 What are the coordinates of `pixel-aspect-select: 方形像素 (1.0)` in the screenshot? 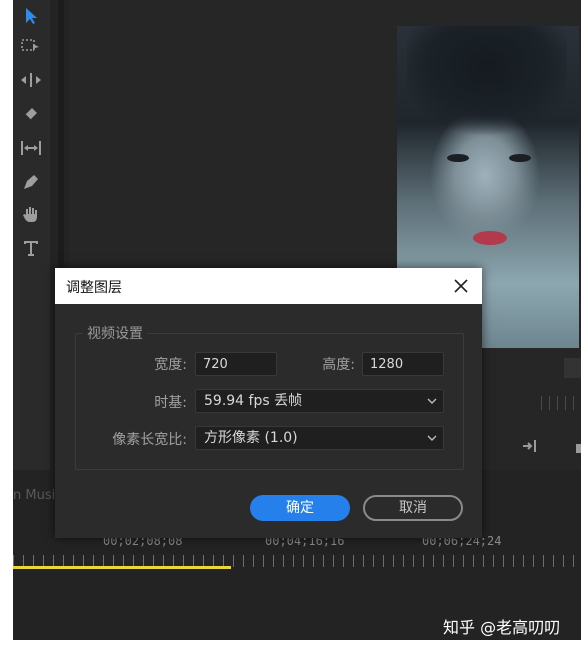 It's located at (319, 438).